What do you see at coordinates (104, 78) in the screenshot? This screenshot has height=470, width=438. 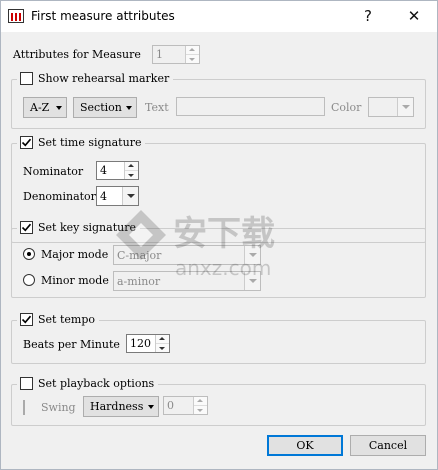 I see `rehearsal-legend-label: Show rehearsal marker` at bounding box center [104, 78].